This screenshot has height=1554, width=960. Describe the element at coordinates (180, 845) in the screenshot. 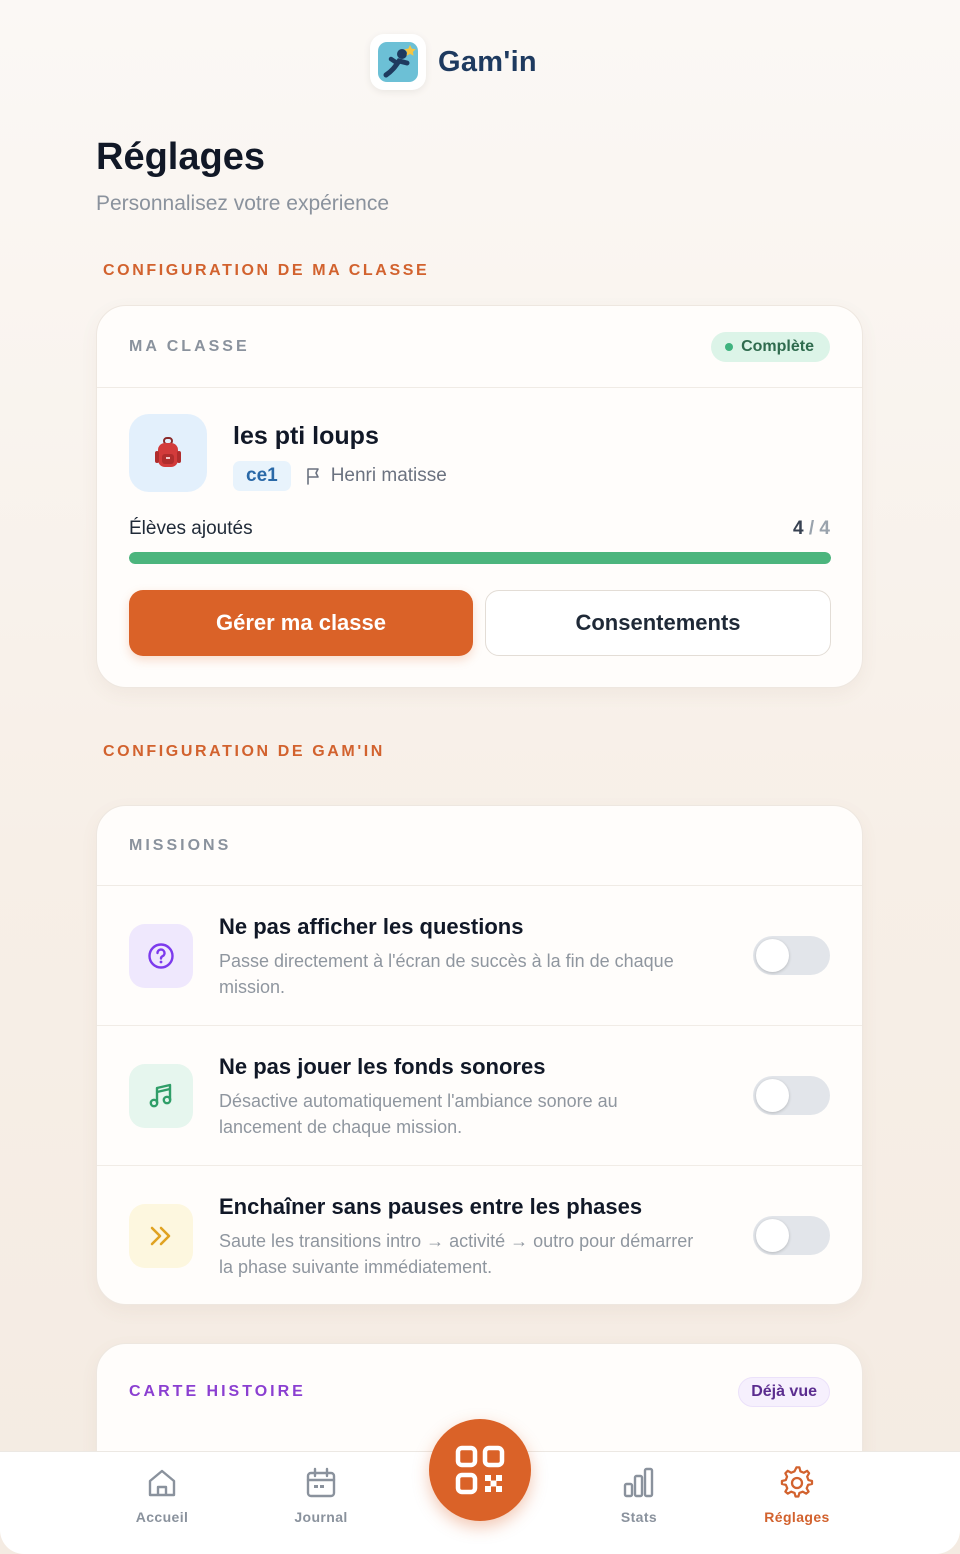

I see `missions-card-title: MISSIONS` at that location.